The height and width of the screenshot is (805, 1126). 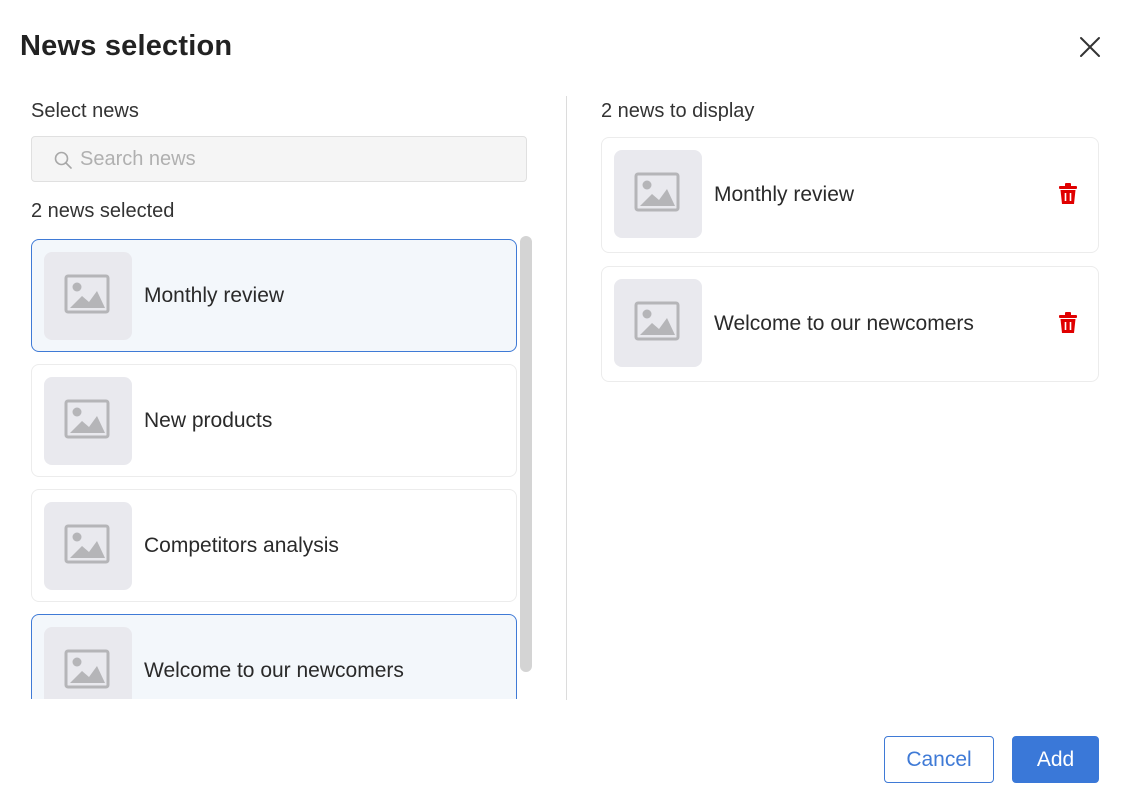 I want to click on display-item-welcome-newcomers: Welcome to our newcomers, so click(x=850, y=324).